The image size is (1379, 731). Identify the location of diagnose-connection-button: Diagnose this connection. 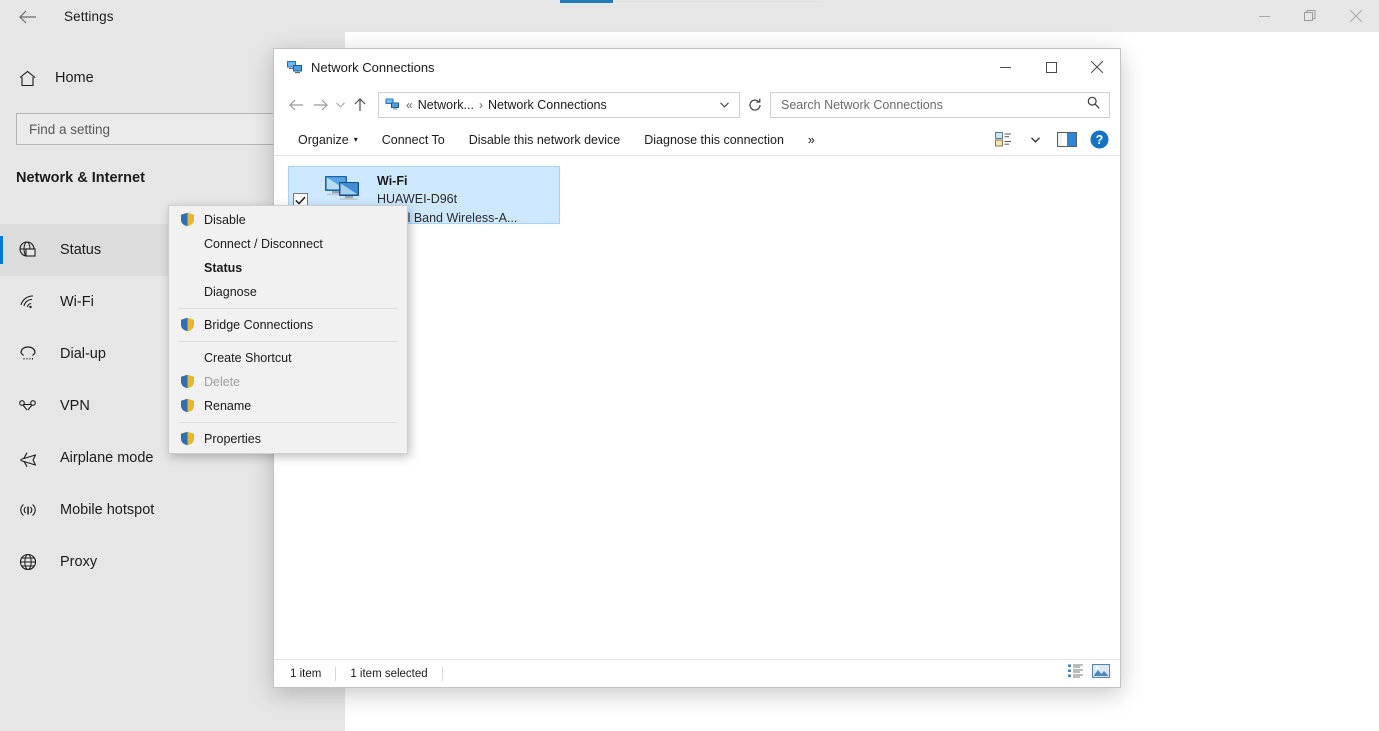
(714, 140).